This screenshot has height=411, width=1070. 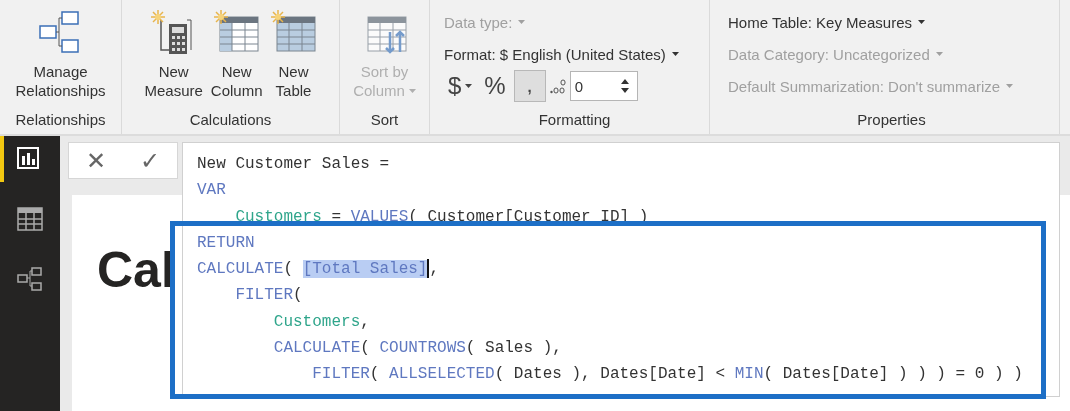 I want to click on group-label: Calculations, so click(x=230, y=120).